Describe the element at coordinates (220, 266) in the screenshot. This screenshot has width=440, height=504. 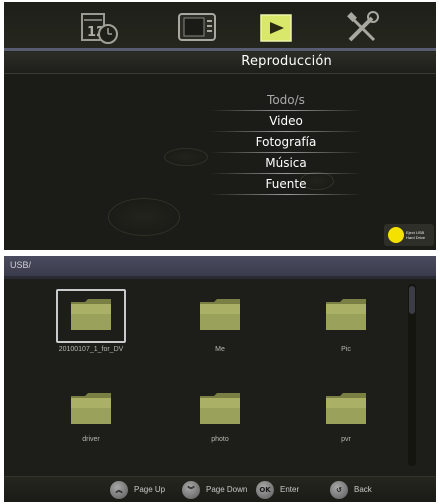
I see `path-bar: USB/` at that location.